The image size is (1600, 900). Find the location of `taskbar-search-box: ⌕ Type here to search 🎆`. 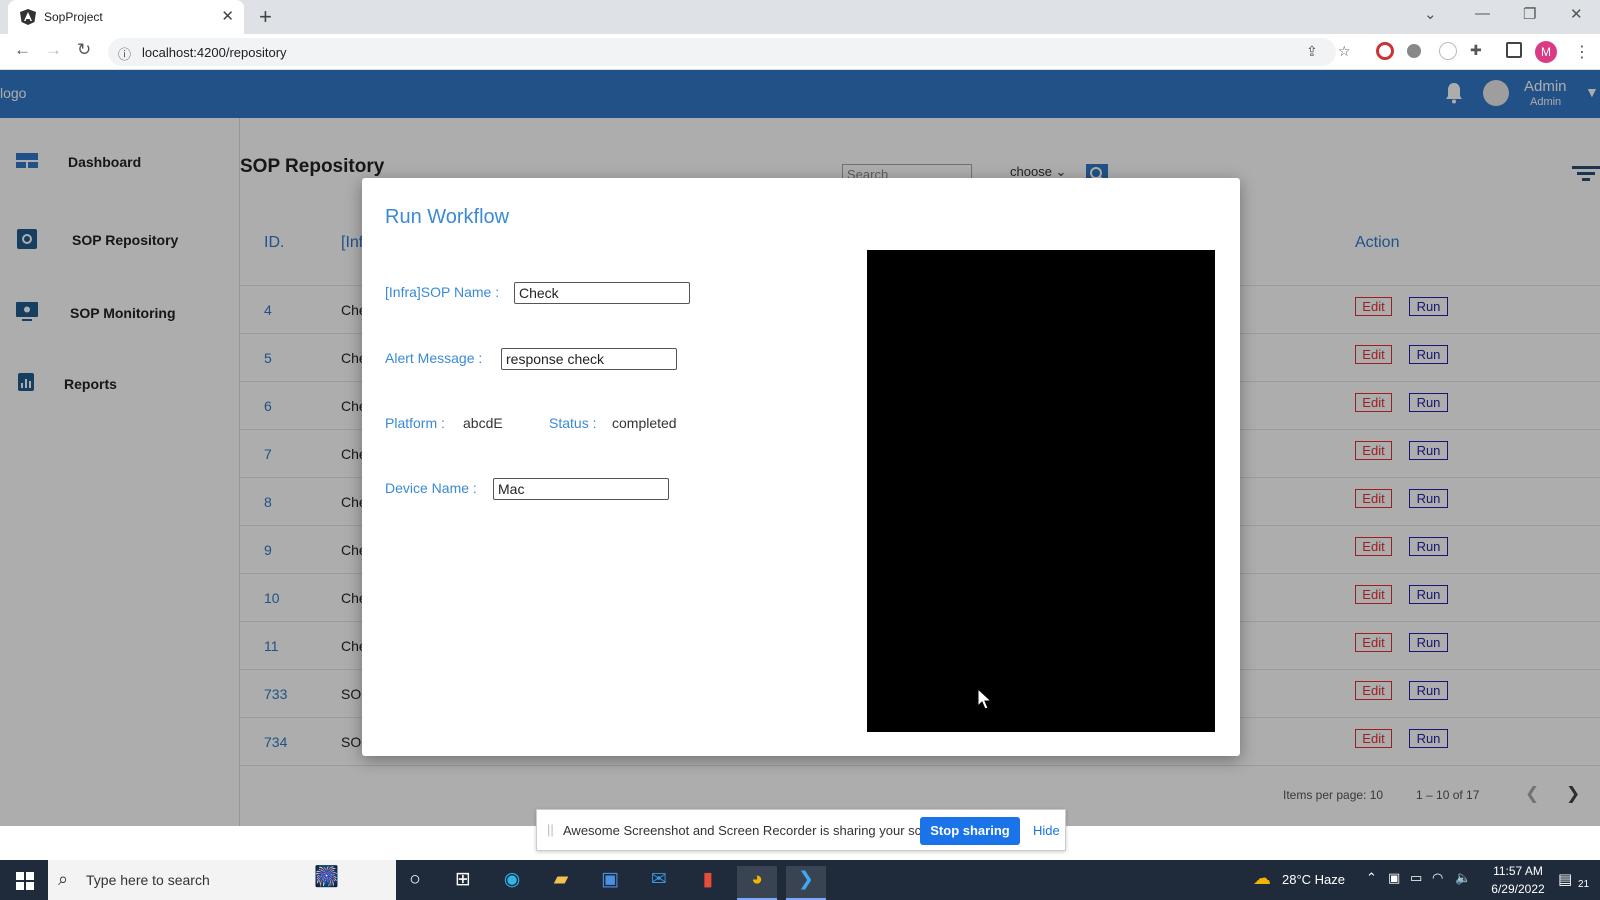

taskbar-search-box: ⌕ Type here to search 🎆 is located at coordinates (222, 880).